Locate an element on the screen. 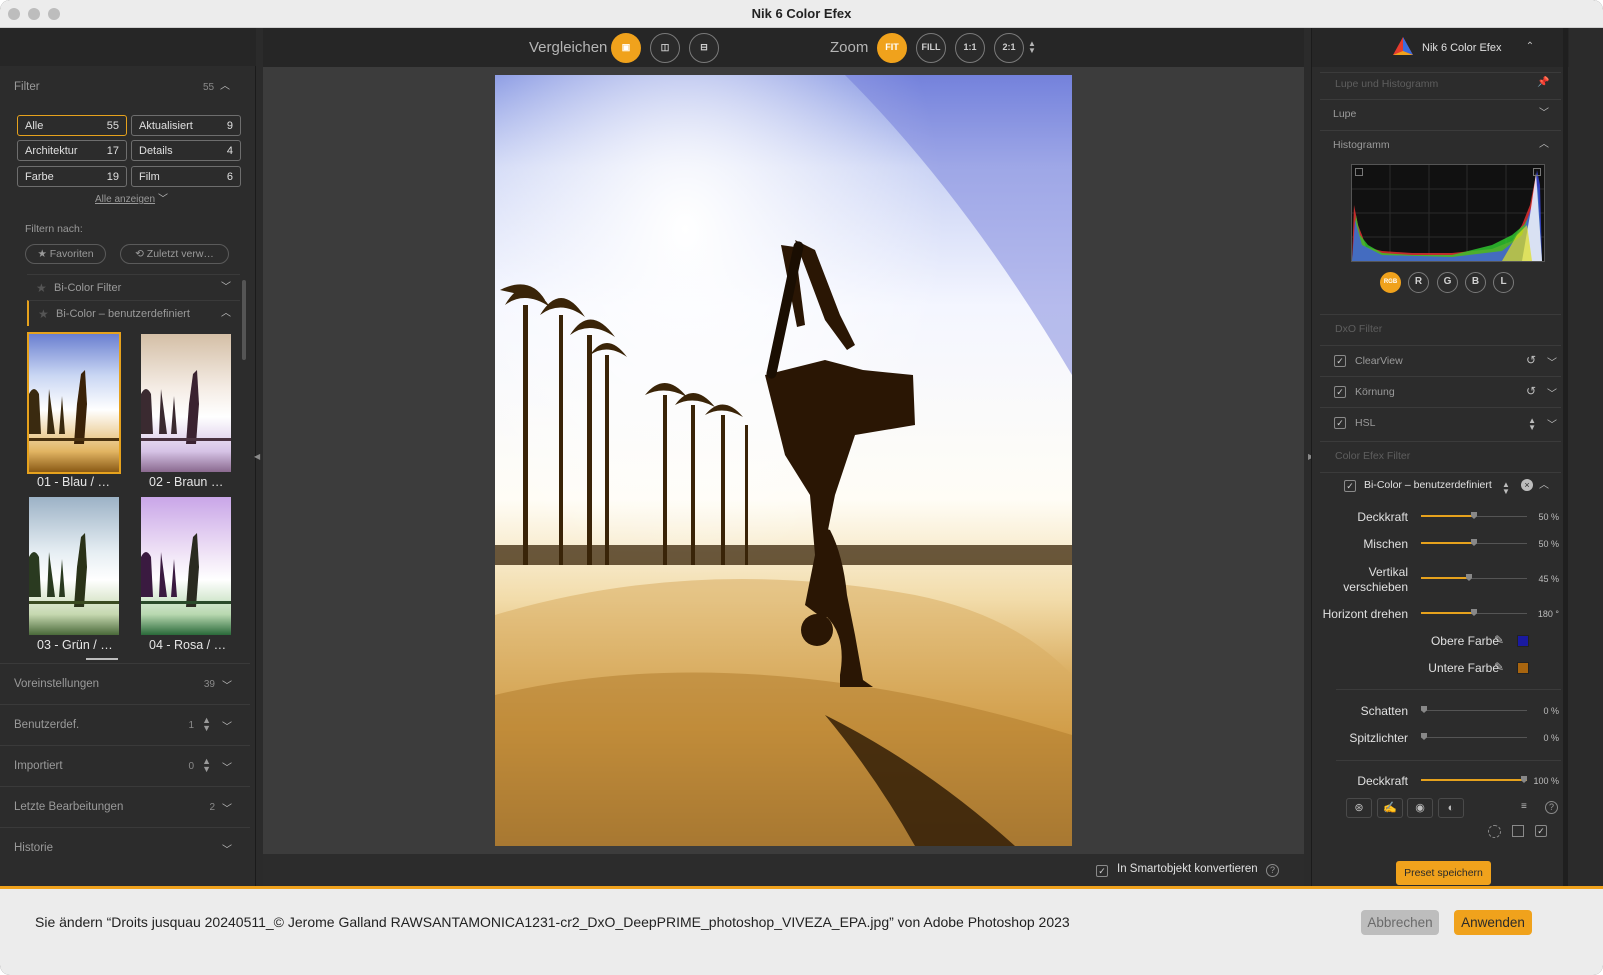  zoom-200-button: 2:1 is located at coordinates (1009, 48).